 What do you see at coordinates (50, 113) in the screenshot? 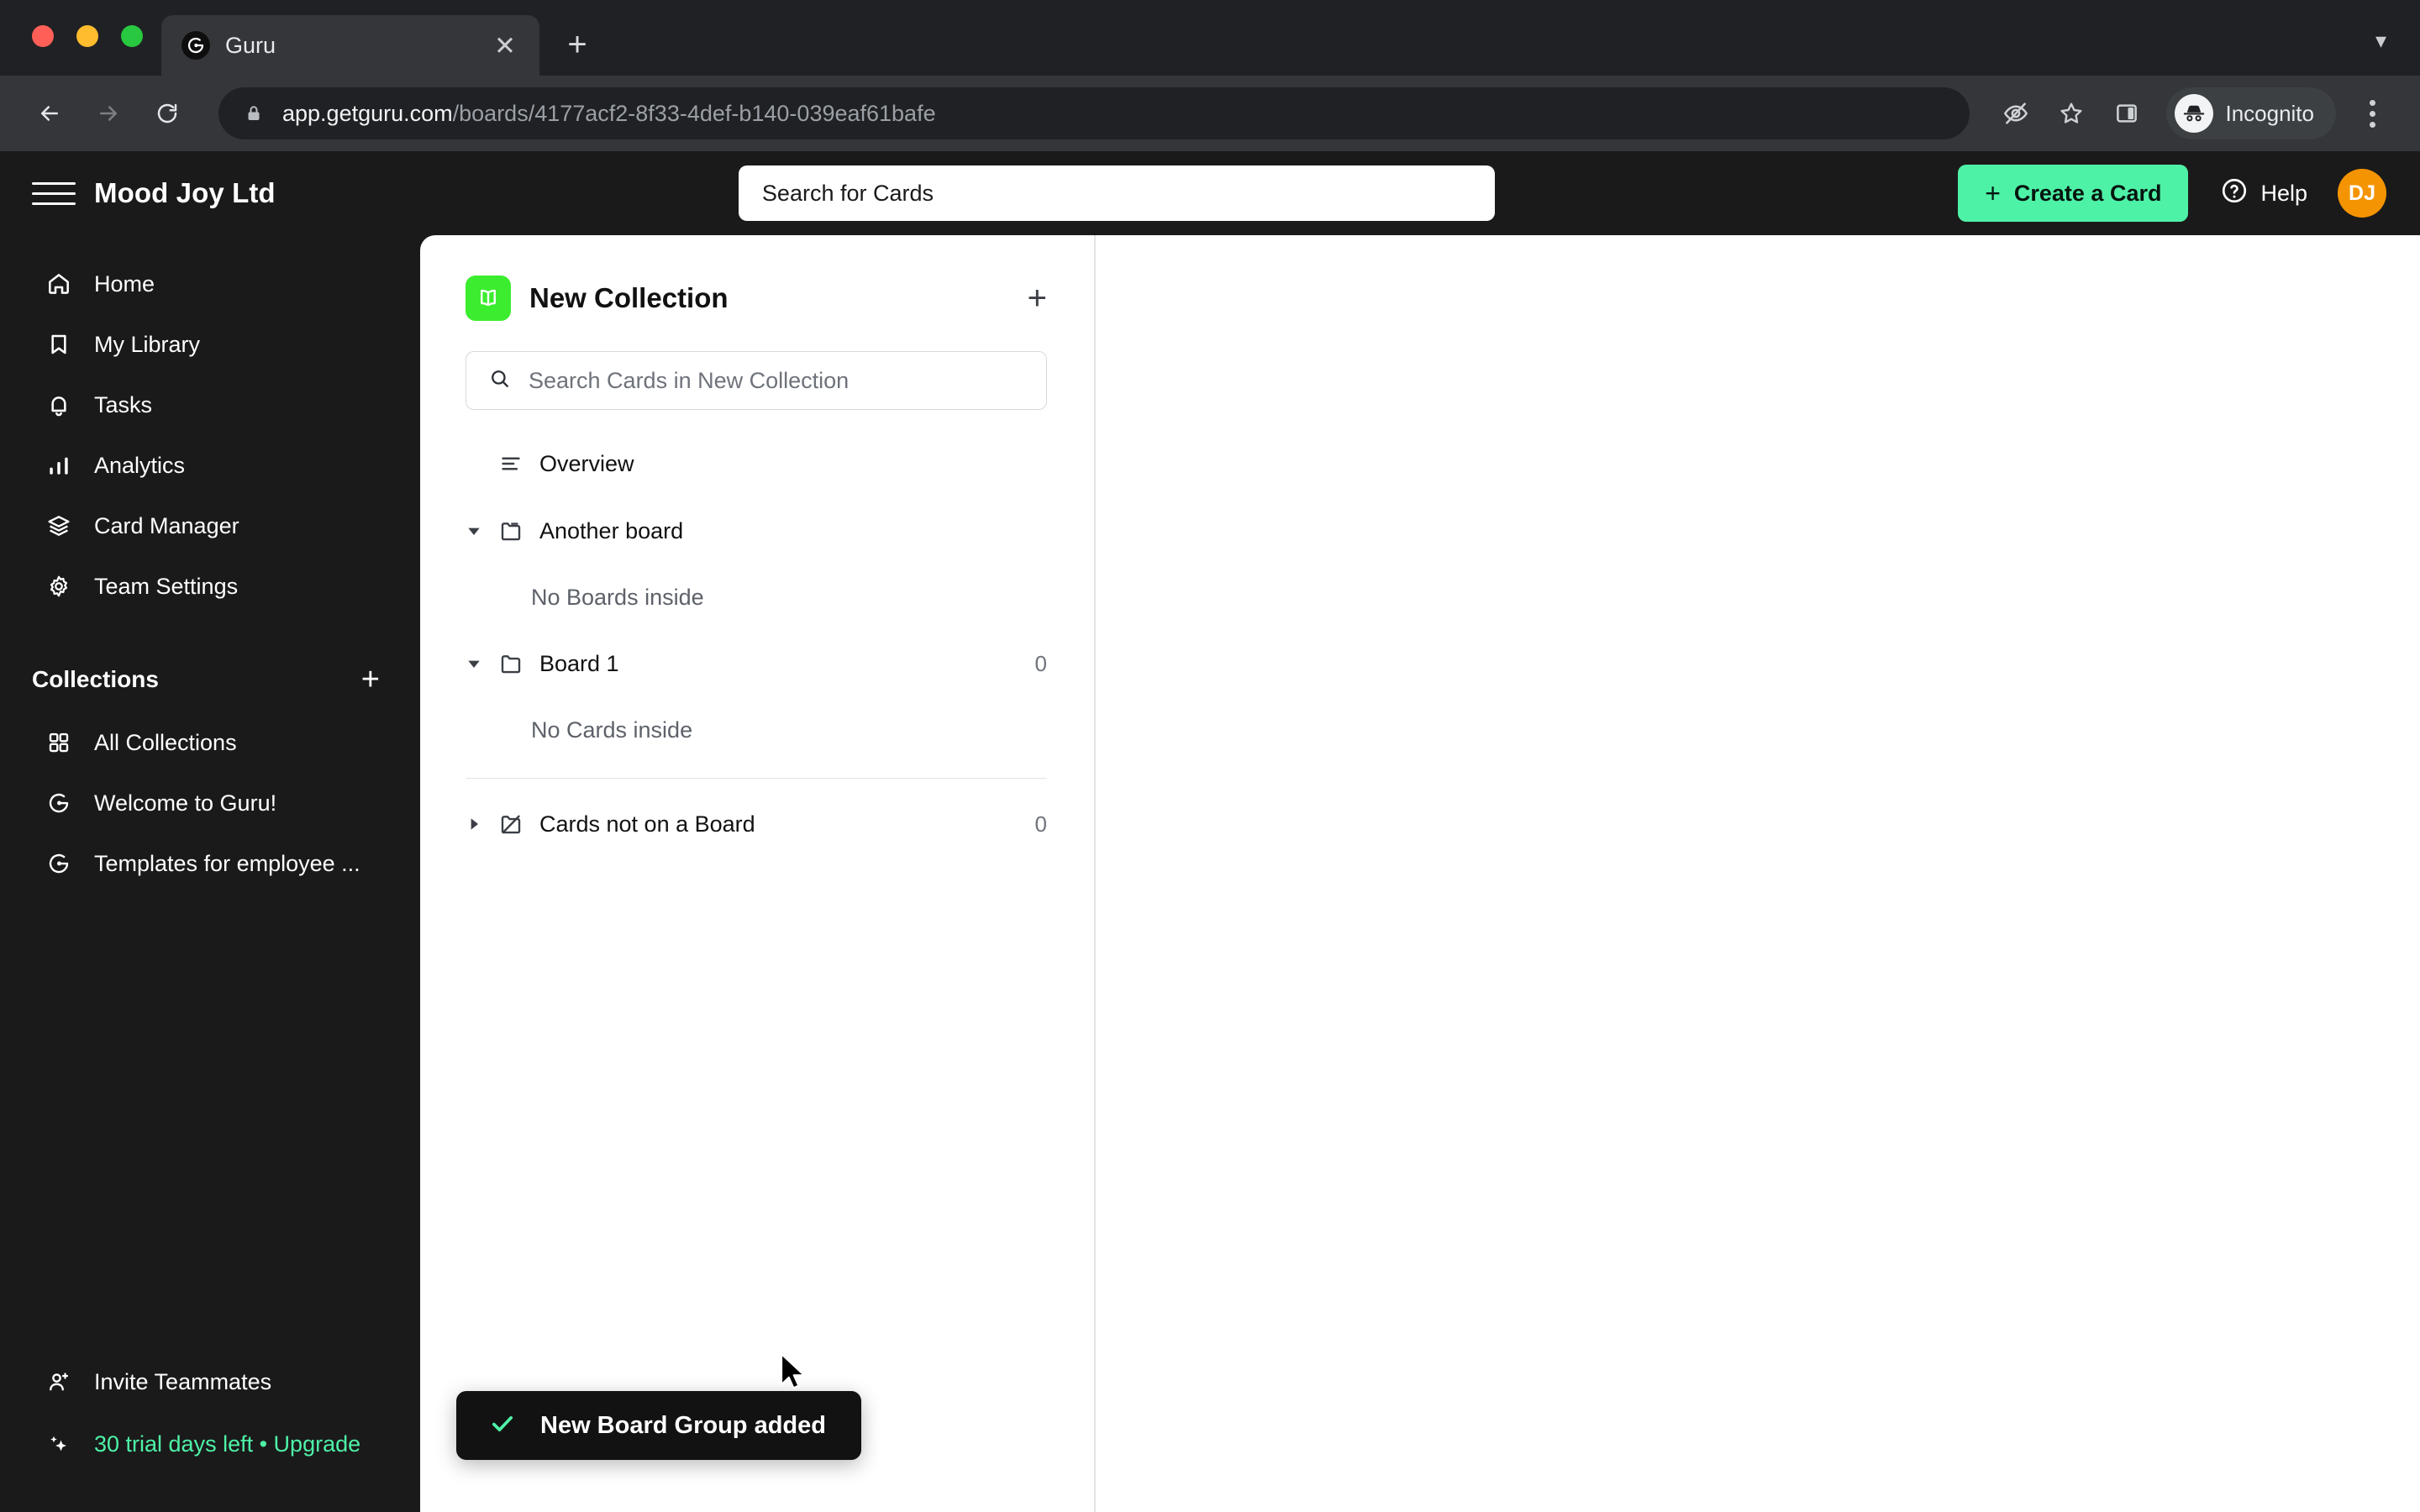
I see `back-arrow-icon` at bounding box center [50, 113].